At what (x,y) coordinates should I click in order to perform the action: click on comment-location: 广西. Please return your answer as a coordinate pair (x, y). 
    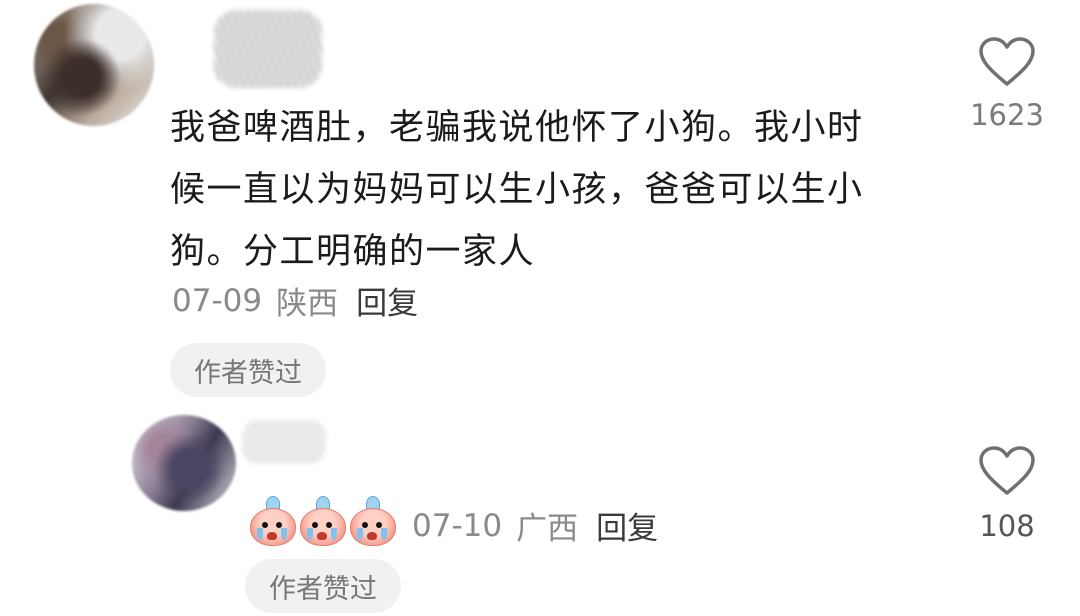
    Looking at the image, I should click on (547, 529).